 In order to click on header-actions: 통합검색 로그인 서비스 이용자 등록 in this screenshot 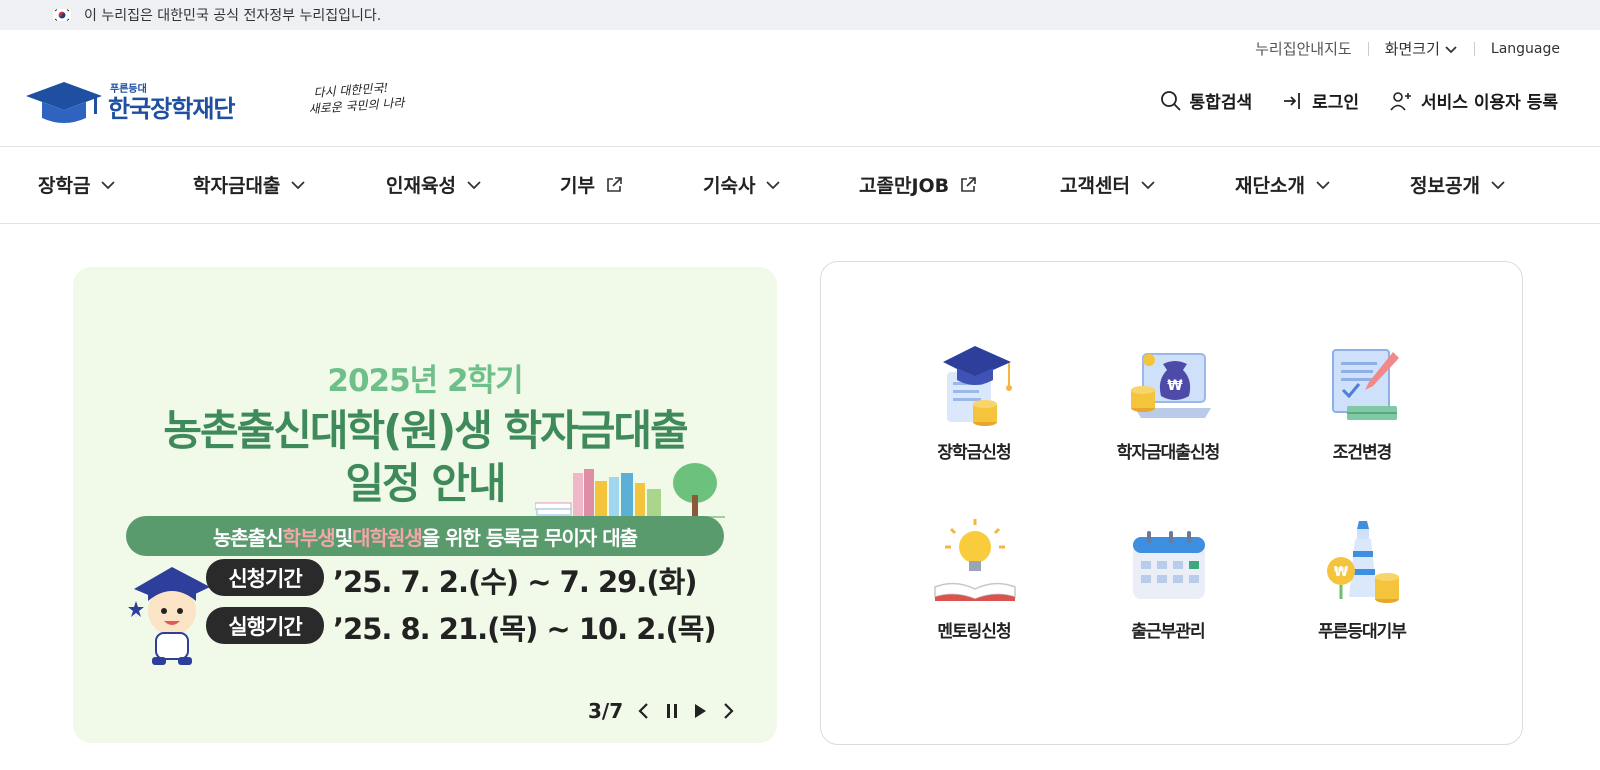, I will do `click(1344, 100)`.